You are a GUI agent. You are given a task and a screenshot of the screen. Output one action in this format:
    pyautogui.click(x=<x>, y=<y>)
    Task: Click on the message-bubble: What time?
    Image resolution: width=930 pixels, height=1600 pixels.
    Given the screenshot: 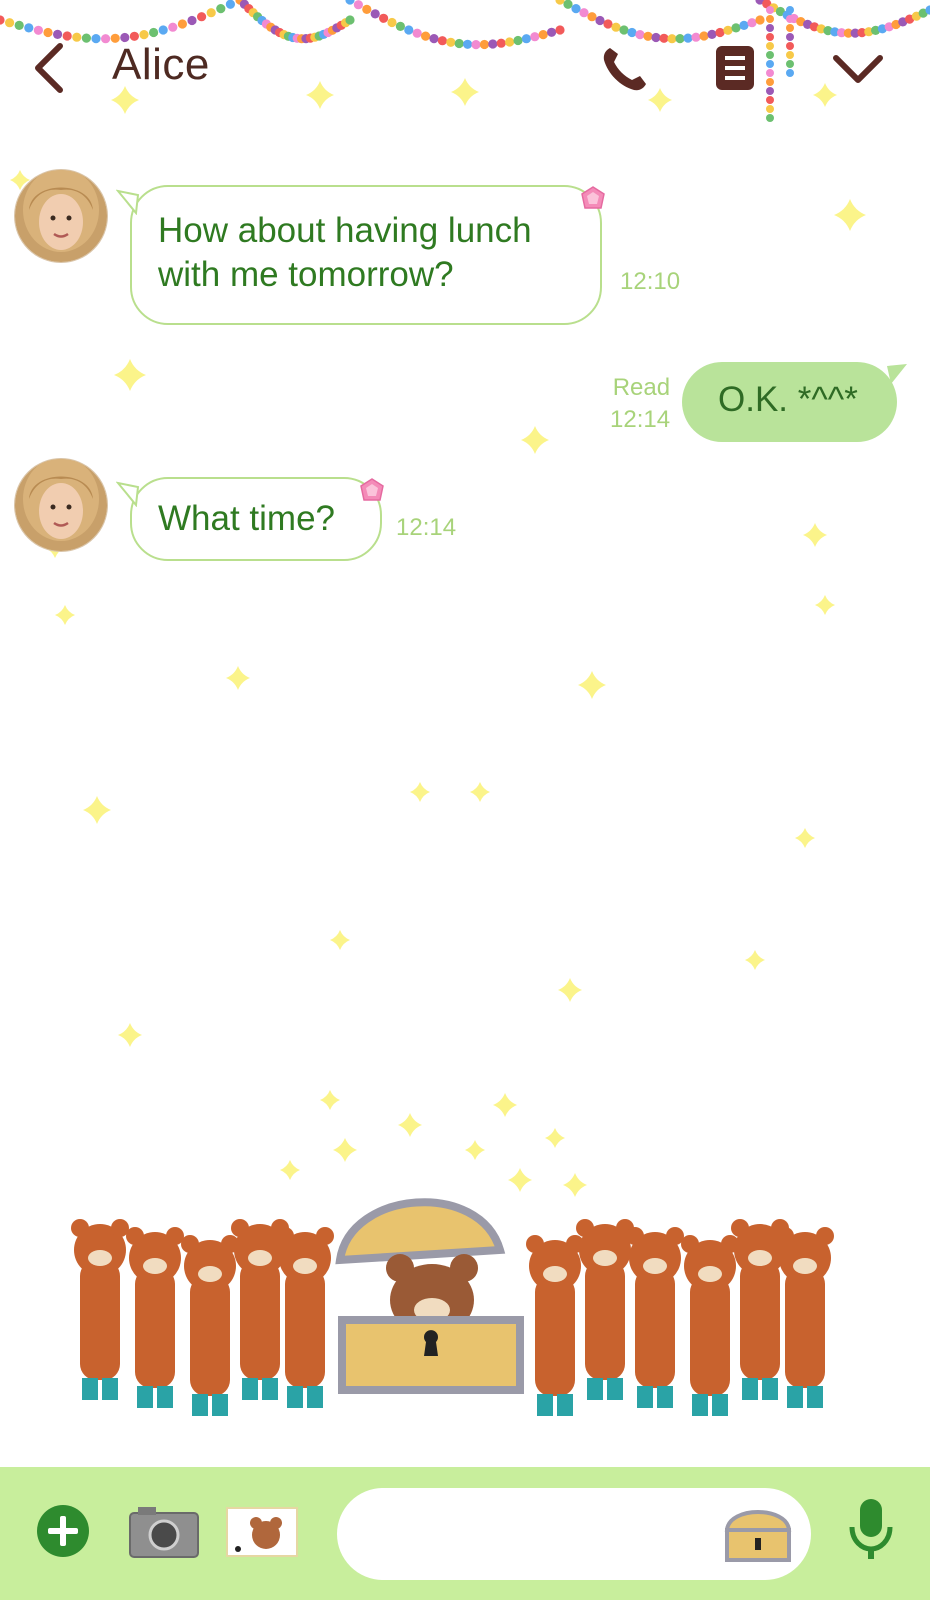 What is the action you would take?
    pyautogui.click(x=249, y=519)
    